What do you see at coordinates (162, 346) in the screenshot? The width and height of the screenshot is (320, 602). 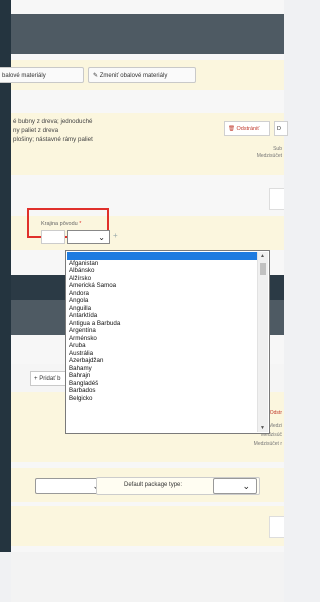 I see `country-option: Aruba` at bounding box center [162, 346].